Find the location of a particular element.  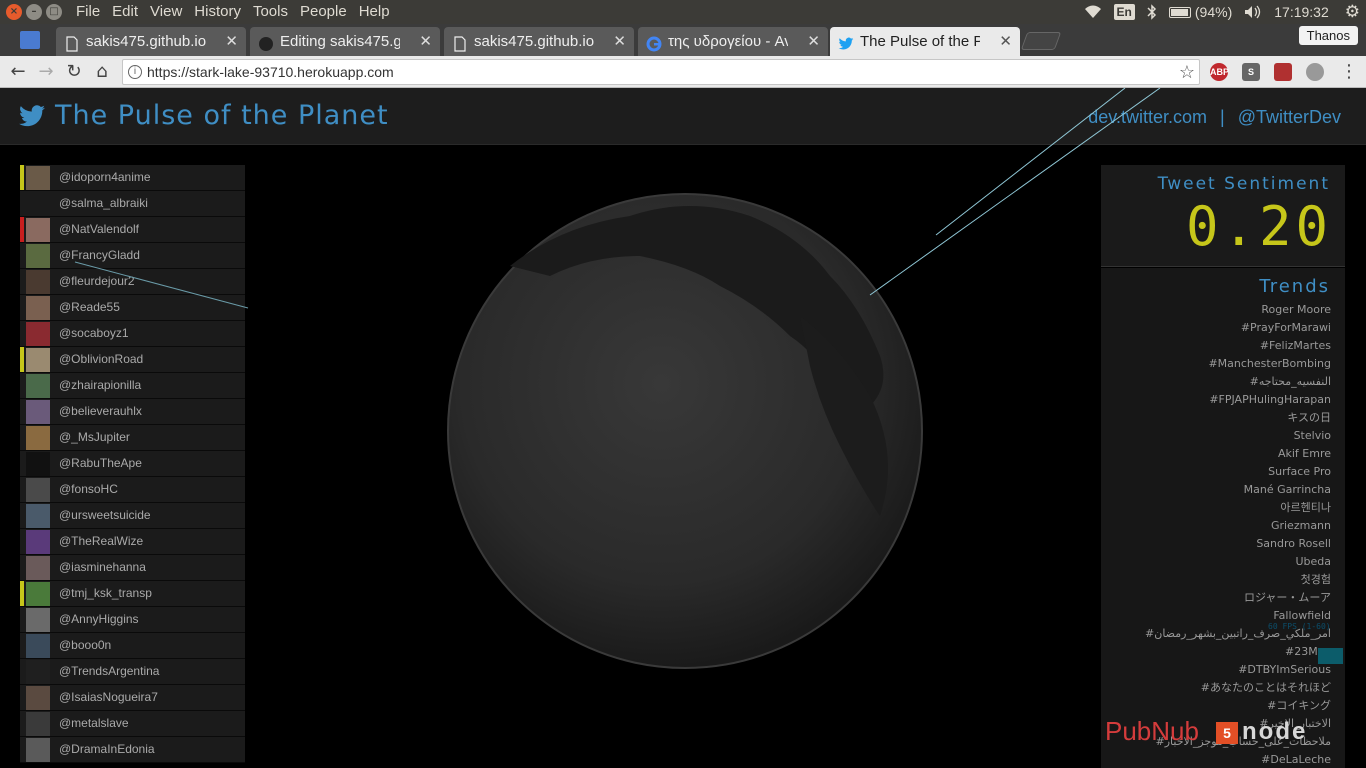

trend-item: #ManchesterBombing is located at coordinates (1216, 364).